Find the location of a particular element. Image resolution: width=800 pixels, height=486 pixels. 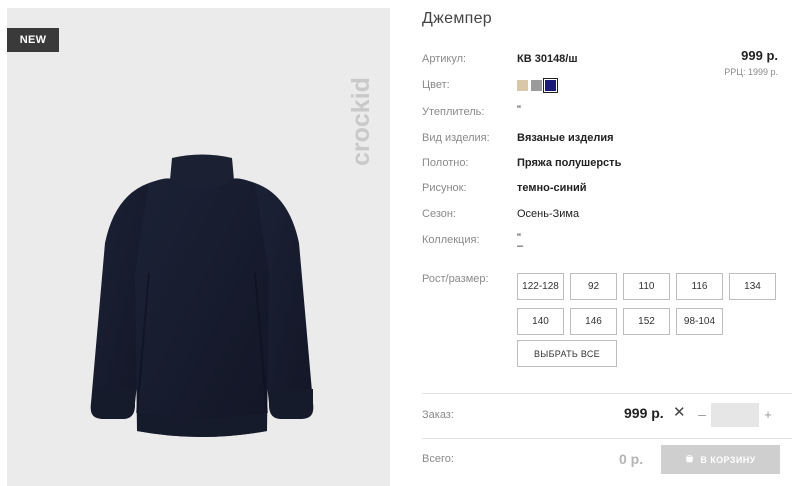

fabric-value: Пряжа полушерсть is located at coordinates (569, 163).